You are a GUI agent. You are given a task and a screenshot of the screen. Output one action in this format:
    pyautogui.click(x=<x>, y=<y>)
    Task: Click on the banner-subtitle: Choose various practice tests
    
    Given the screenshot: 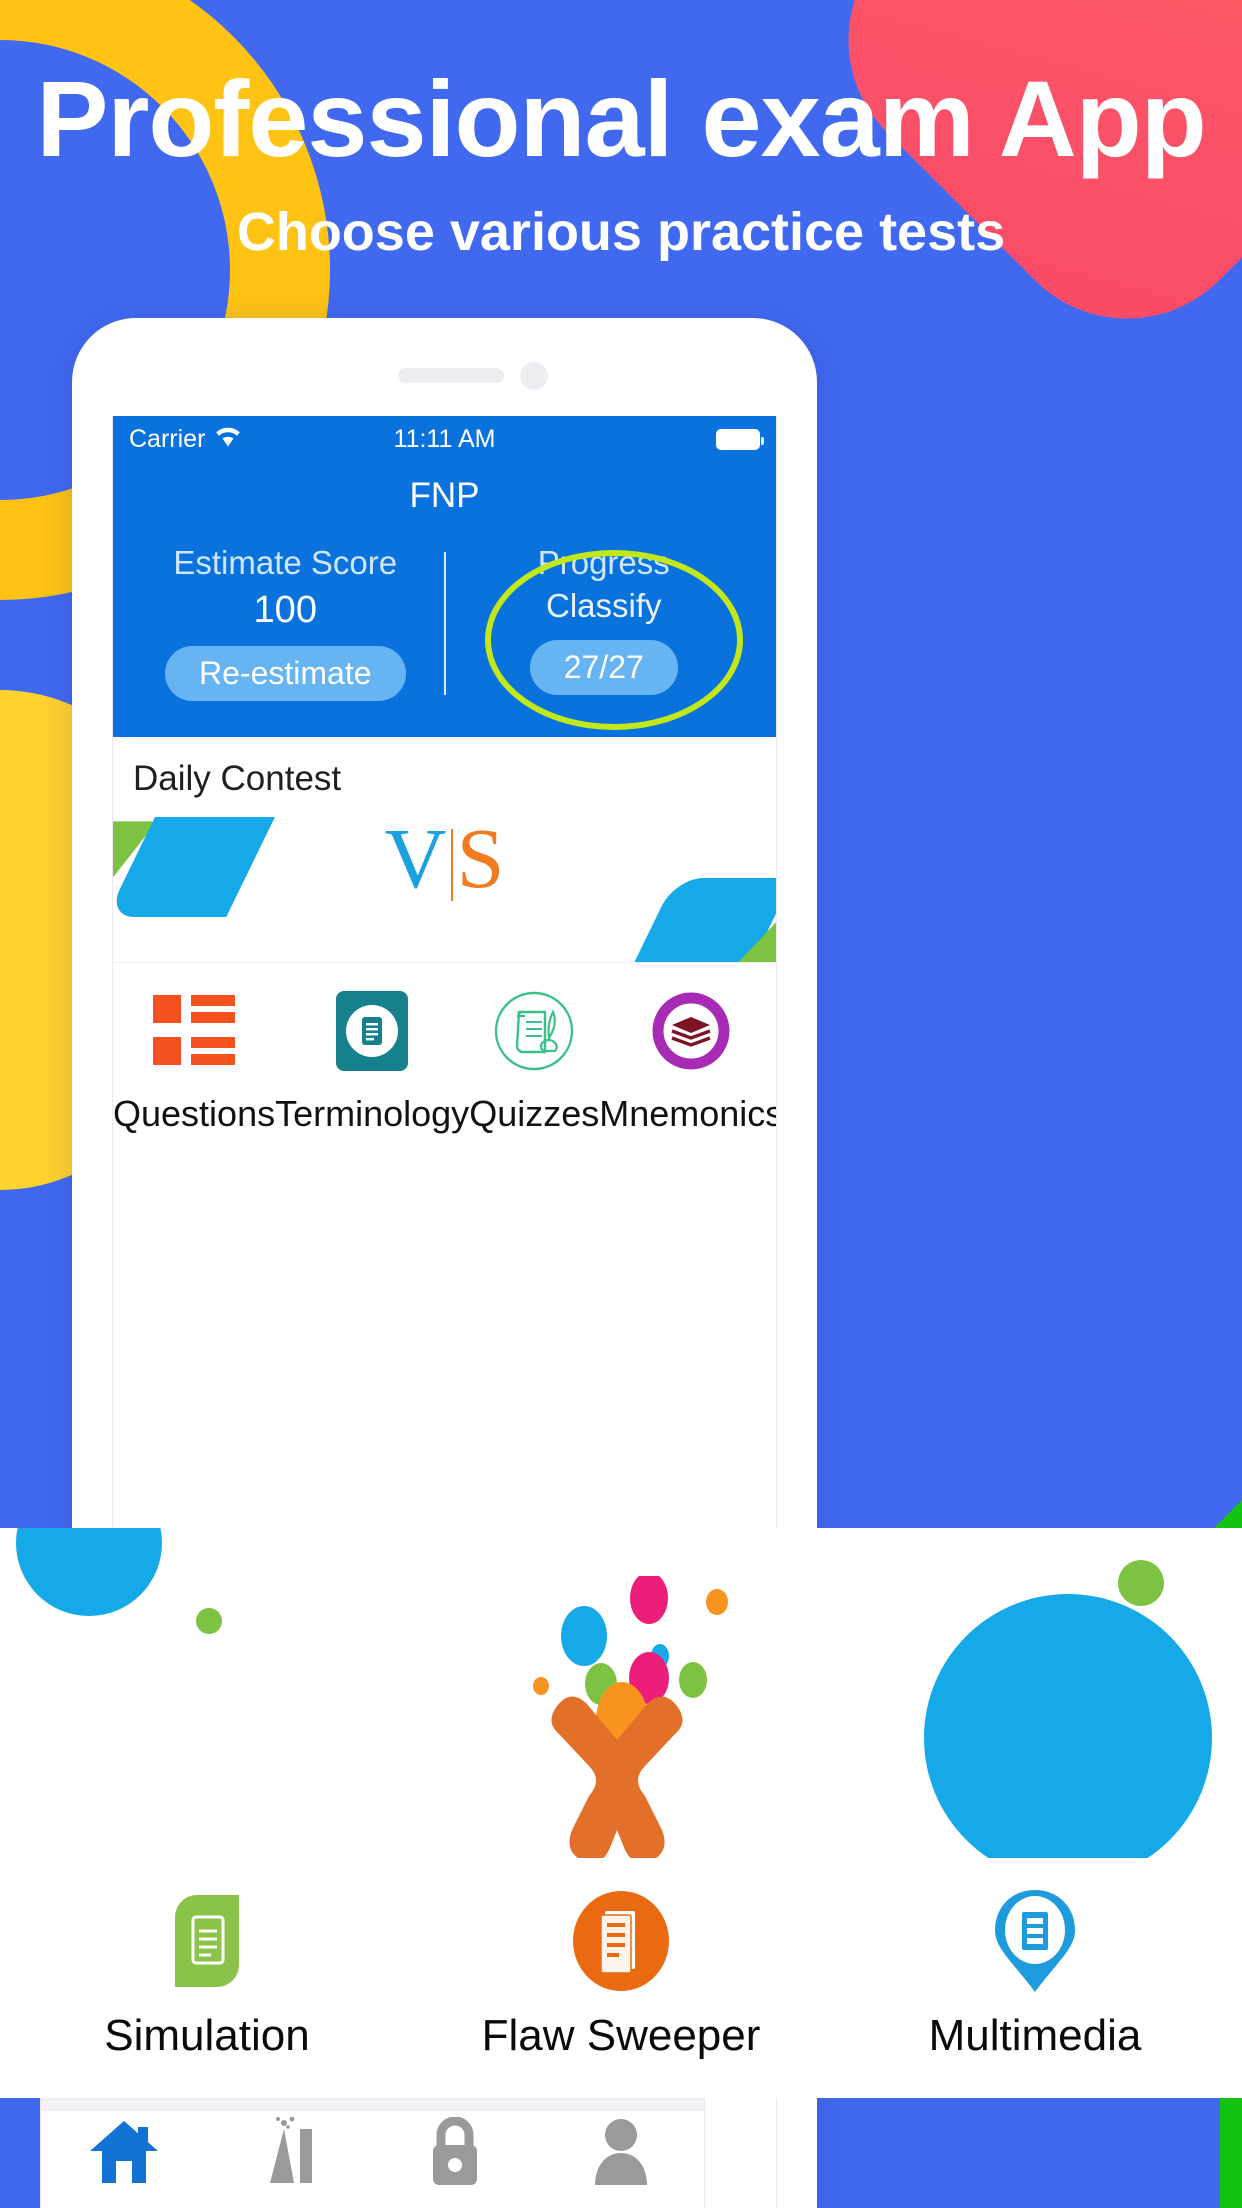 What is the action you would take?
    pyautogui.click(x=621, y=231)
    